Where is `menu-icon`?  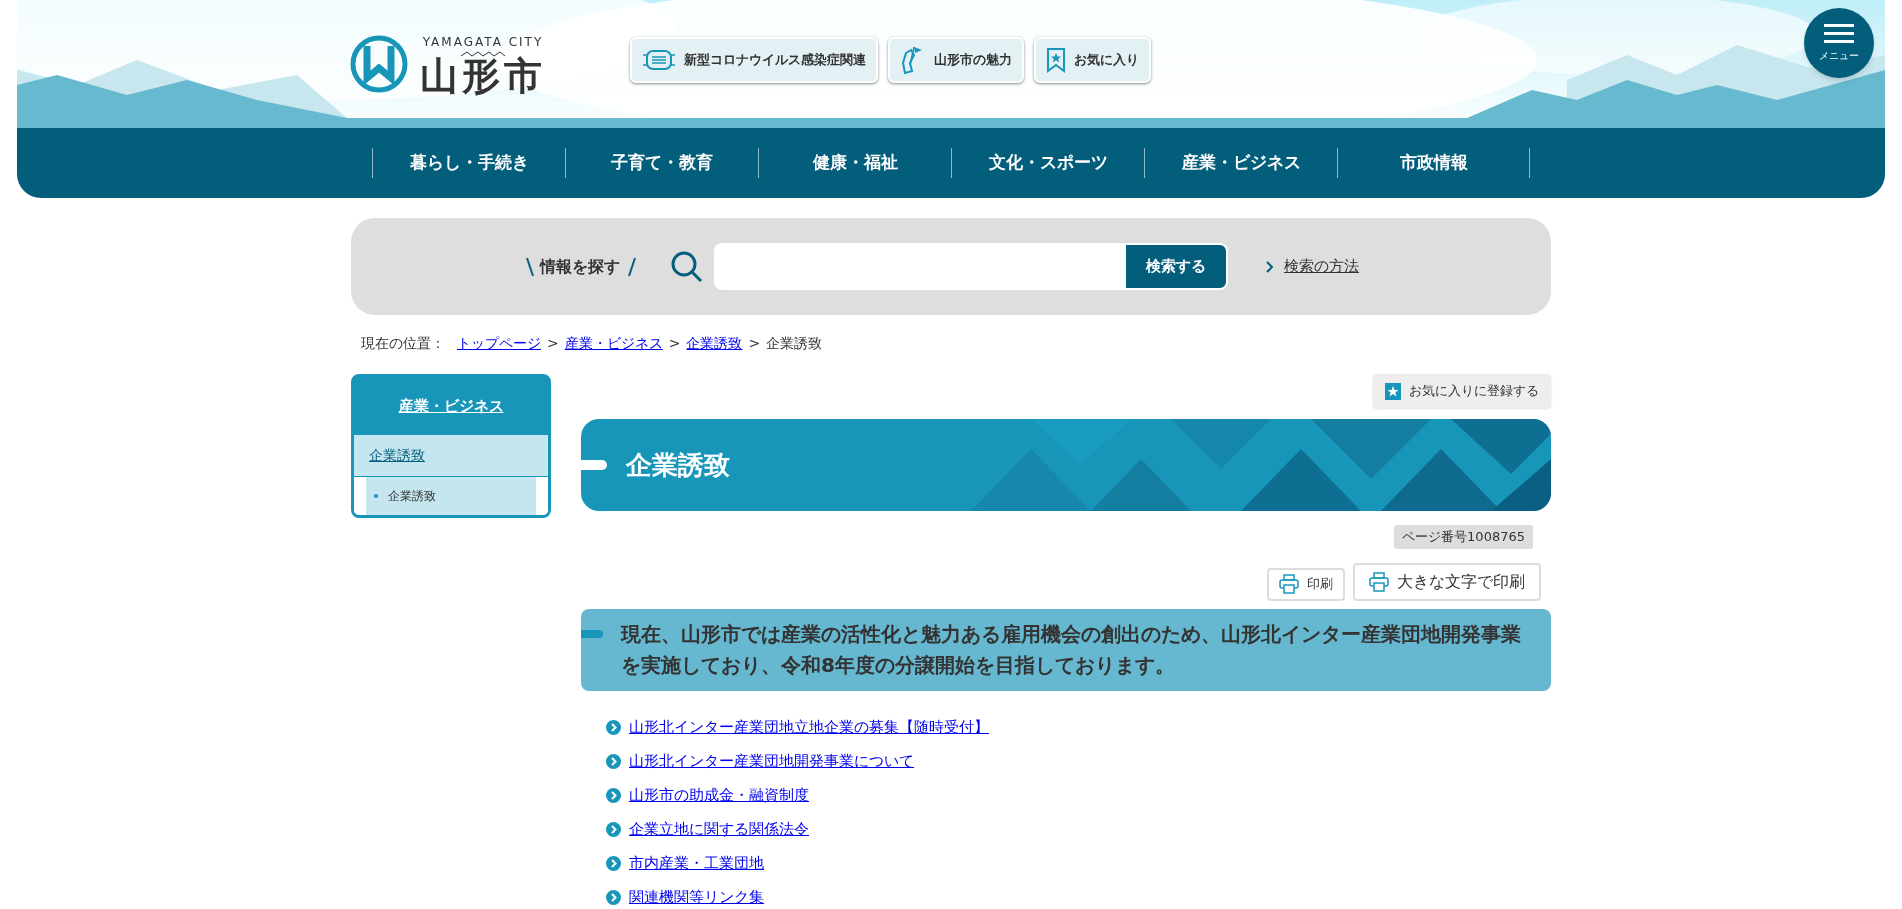 menu-icon is located at coordinates (1839, 33).